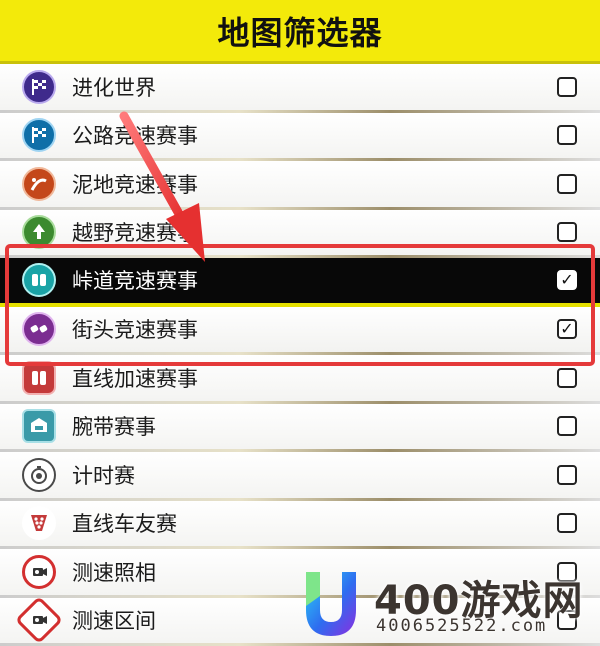 The height and width of the screenshot is (646, 600). Describe the element at coordinates (300, 234) in the screenshot. I see `filter-row-offroad-racing: 越野竞速赛事` at that location.